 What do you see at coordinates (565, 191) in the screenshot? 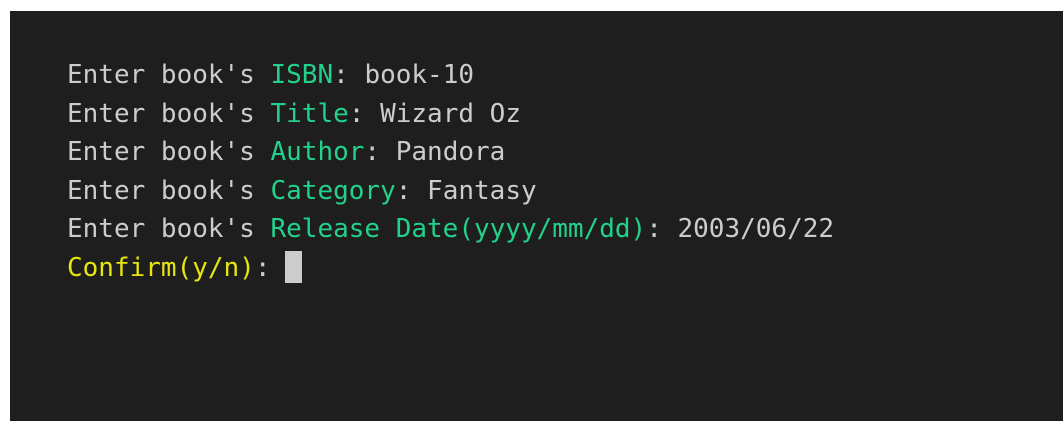
I see `terminal-line-category: Enter book's Category: Fantasy` at bounding box center [565, 191].